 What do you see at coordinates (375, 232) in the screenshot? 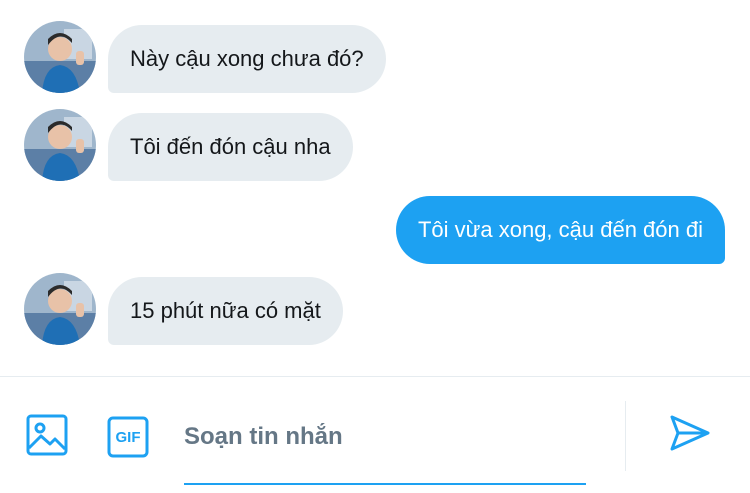
I see `message-row: Tôi vừa xong, cậu đến đón đi` at bounding box center [375, 232].